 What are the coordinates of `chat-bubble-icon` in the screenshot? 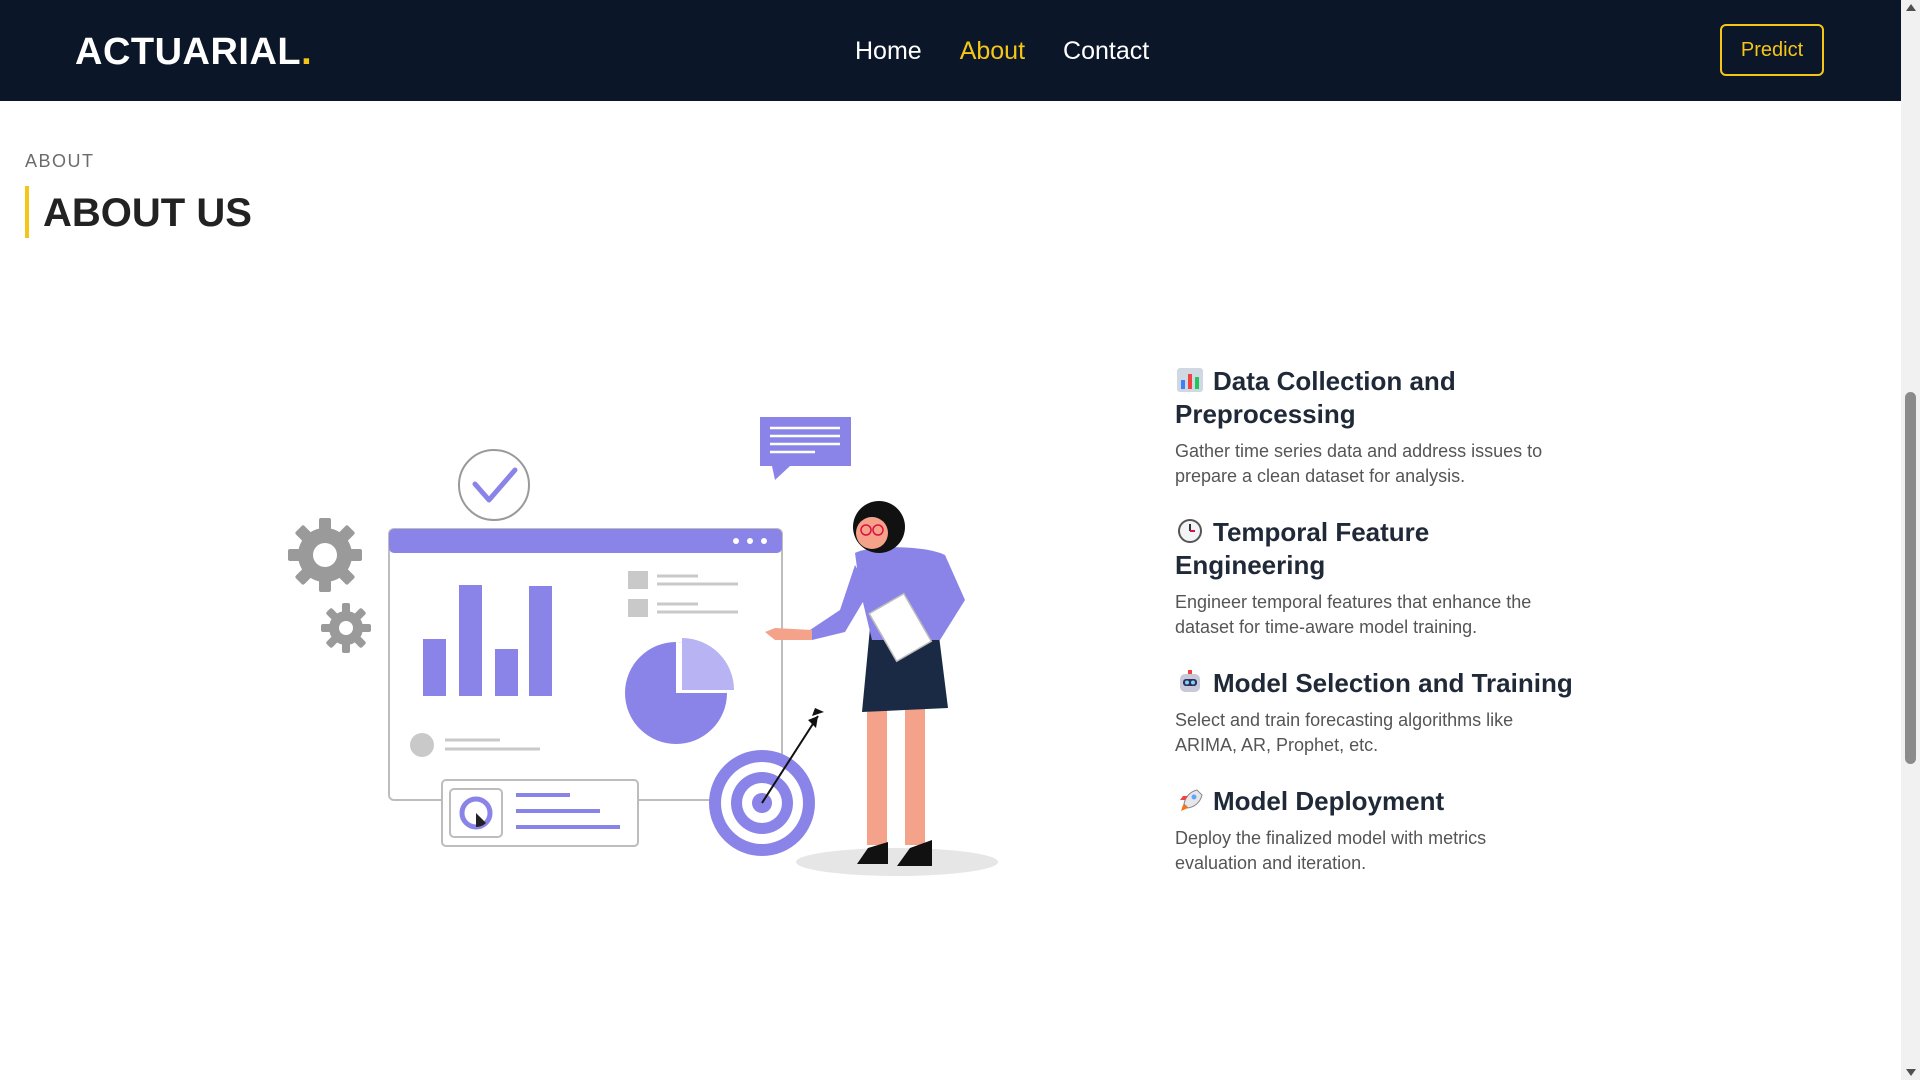 It's located at (805, 448).